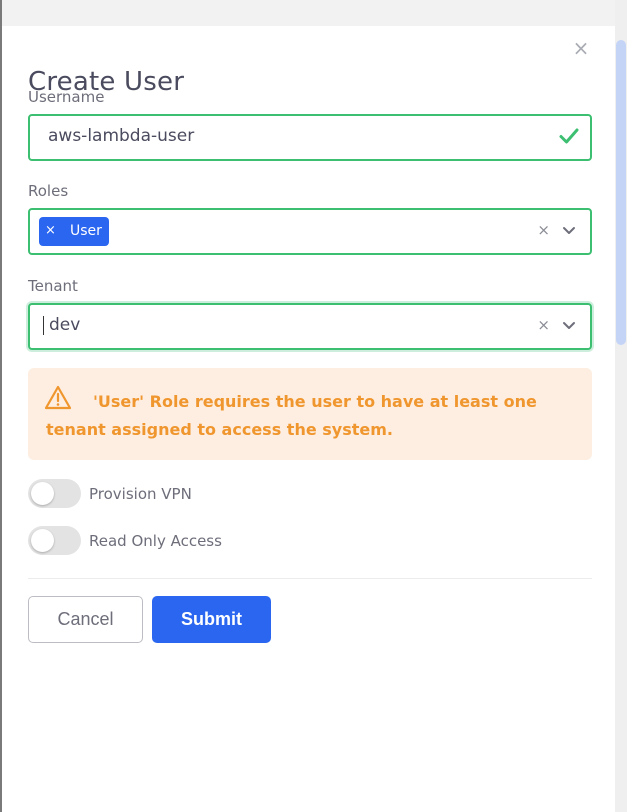  What do you see at coordinates (48, 191) in the screenshot?
I see `roles-label: Roles` at bounding box center [48, 191].